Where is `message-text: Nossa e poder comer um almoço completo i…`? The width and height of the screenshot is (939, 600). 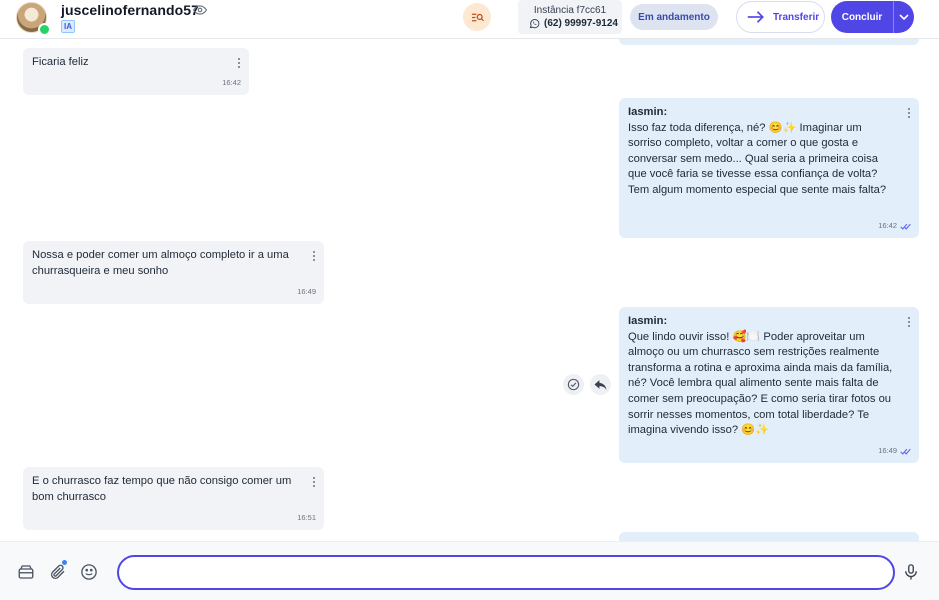
message-text: Nossa e poder comer um almoço completo i… is located at coordinates (160, 263).